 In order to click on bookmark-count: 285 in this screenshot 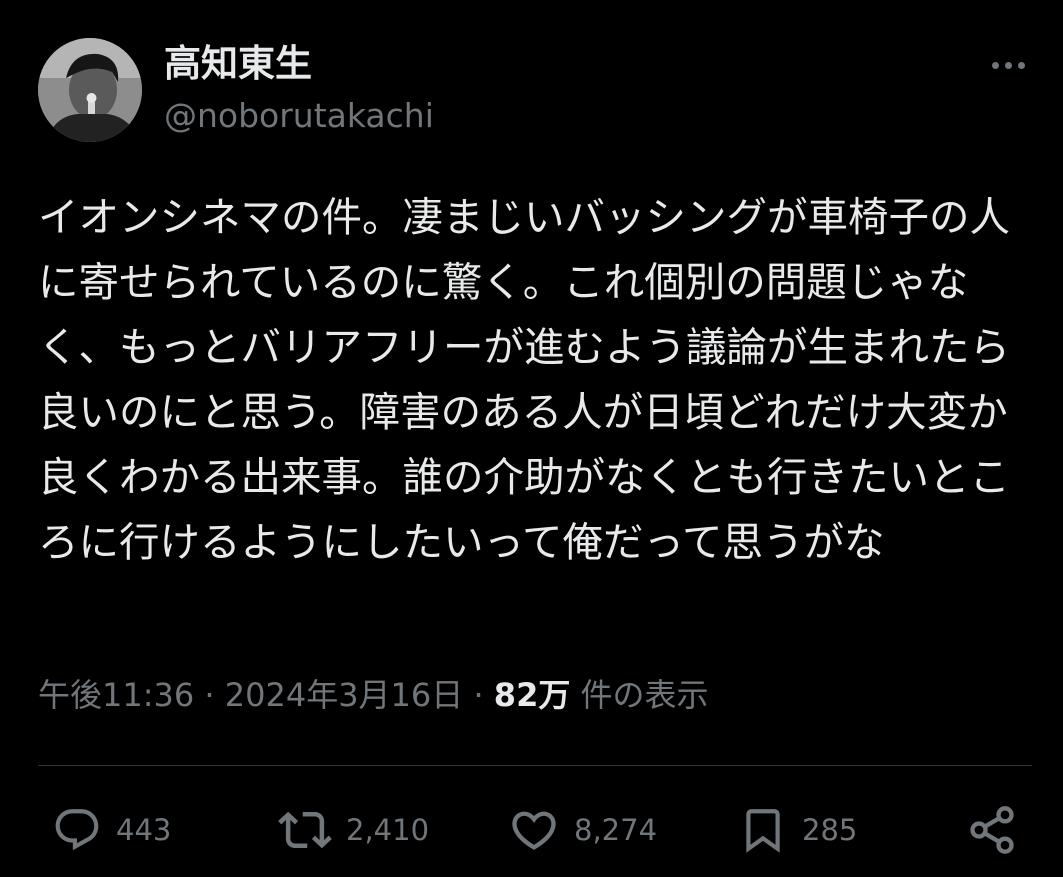, I will do `click(830, 830)`.